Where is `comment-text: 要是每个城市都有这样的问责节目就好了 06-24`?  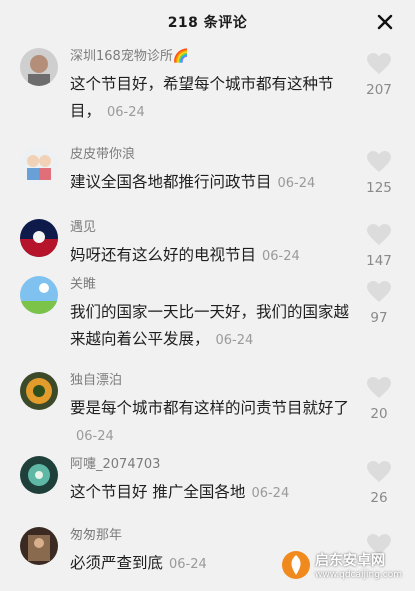 comment-text: 要是每个城市都有这样的问责节目就好了 06-24 is located at coordinates (212, 422).